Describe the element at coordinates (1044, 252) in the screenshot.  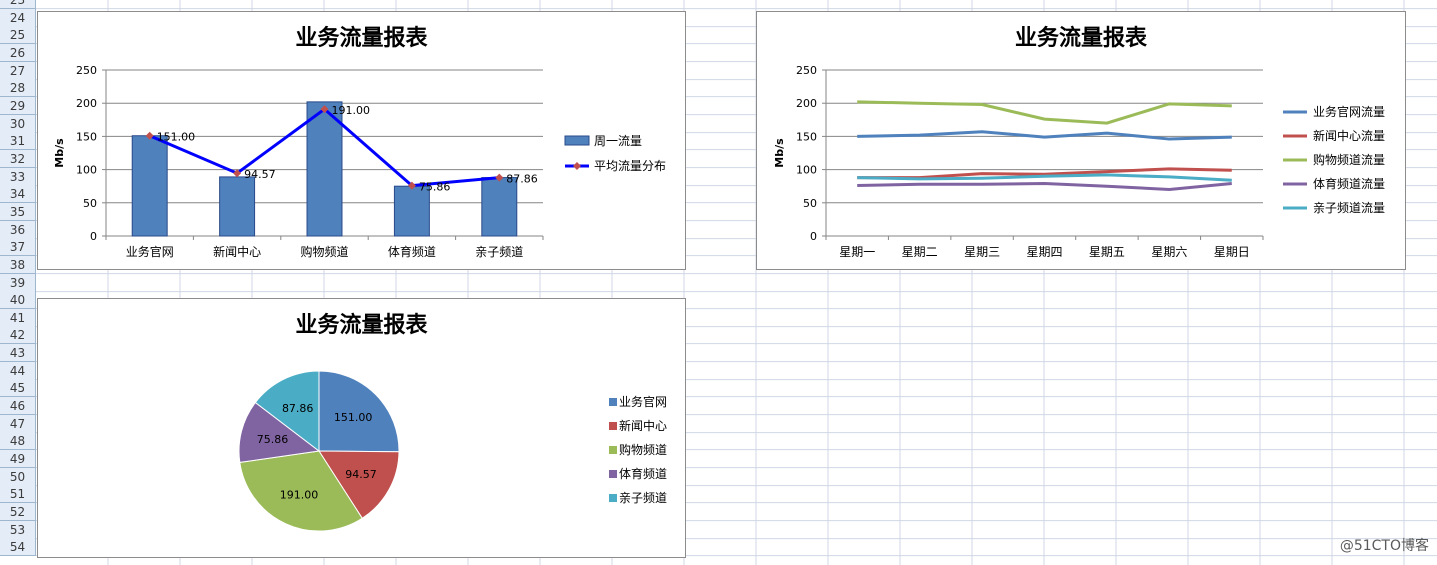
I see `x-tick-label: 星期四` at that location.